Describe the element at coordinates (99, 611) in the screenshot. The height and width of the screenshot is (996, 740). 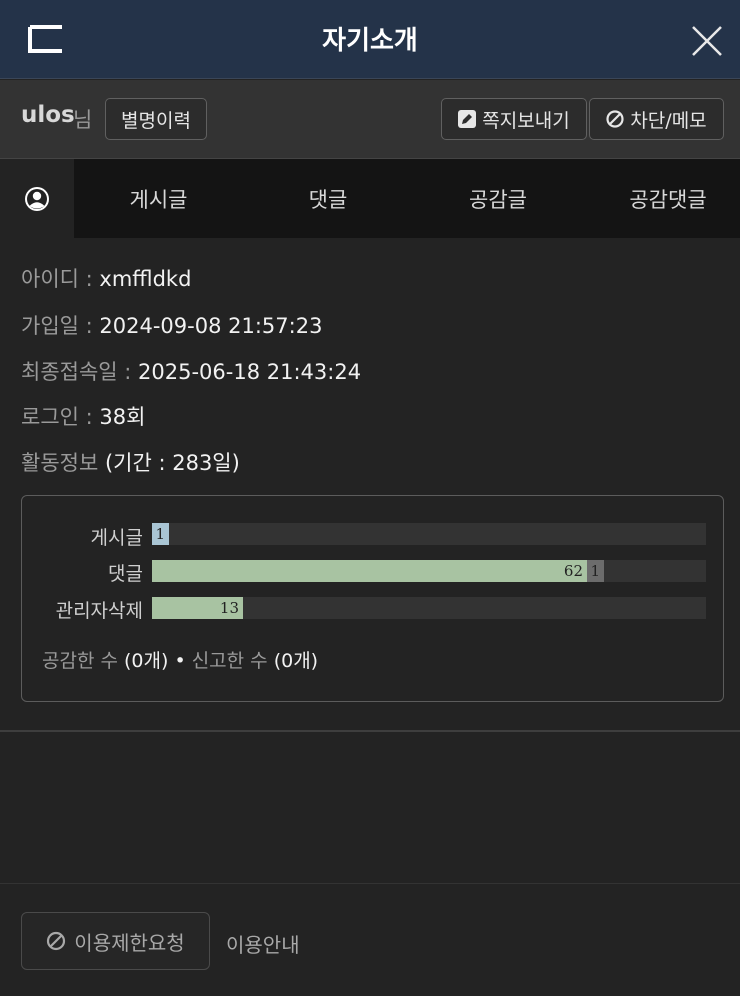
I see `stat-label-admin-removed: 관리자삭제` at that location.